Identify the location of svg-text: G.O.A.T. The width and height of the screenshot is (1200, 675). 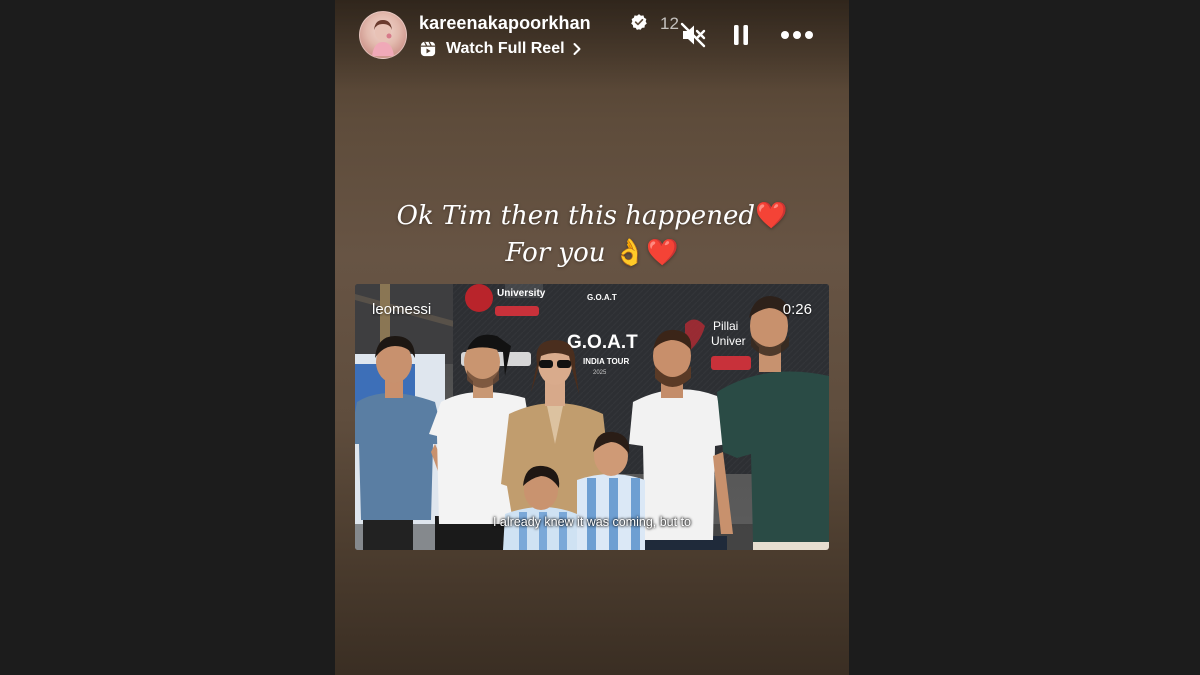
(602, 297).